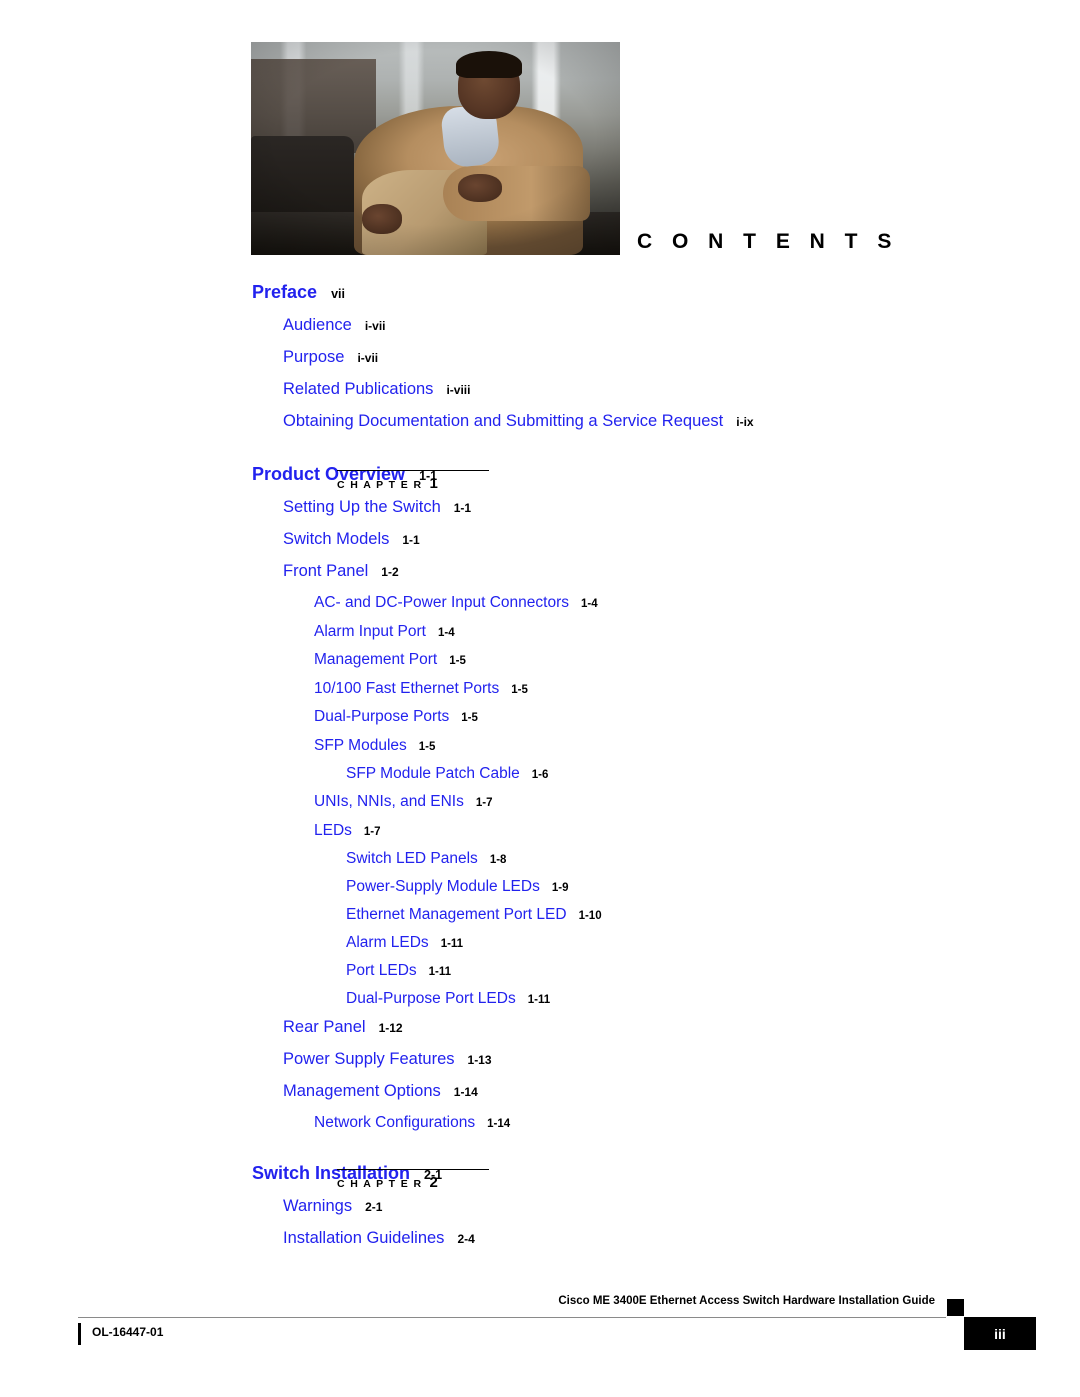 This screenshot has width=1080, height=1397. What do you see at coordinates (362, 507) in the screenshot?
I see `toc-entry-title: Setting Up the Switch` at bounding box center [362, 507].